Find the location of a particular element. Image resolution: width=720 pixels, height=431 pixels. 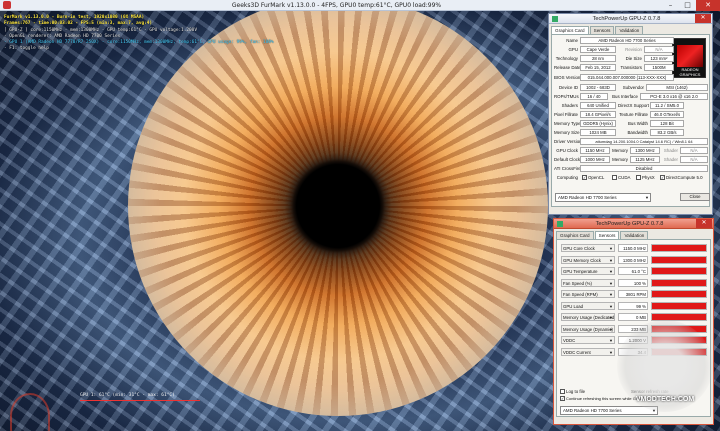

temperature-graph-line is located at coordinates (140, 400).